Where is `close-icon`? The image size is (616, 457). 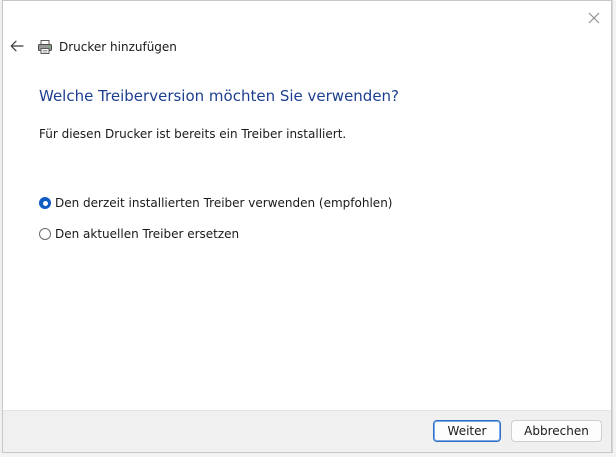 close-icon is located at coordinates (594, 18).